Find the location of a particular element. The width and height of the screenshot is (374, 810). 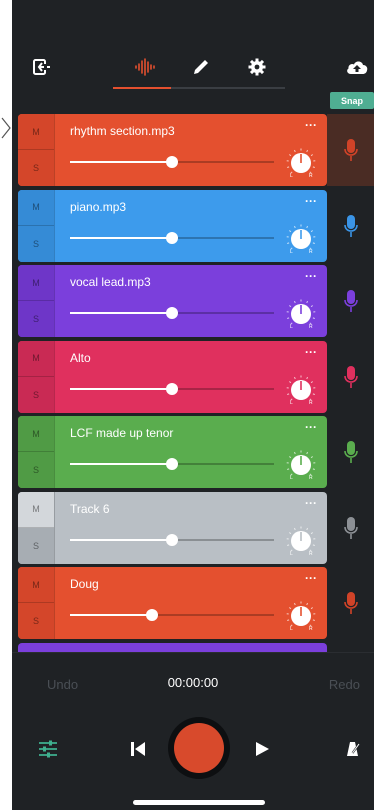

pencil-icon is located at coordinates (201, 67).